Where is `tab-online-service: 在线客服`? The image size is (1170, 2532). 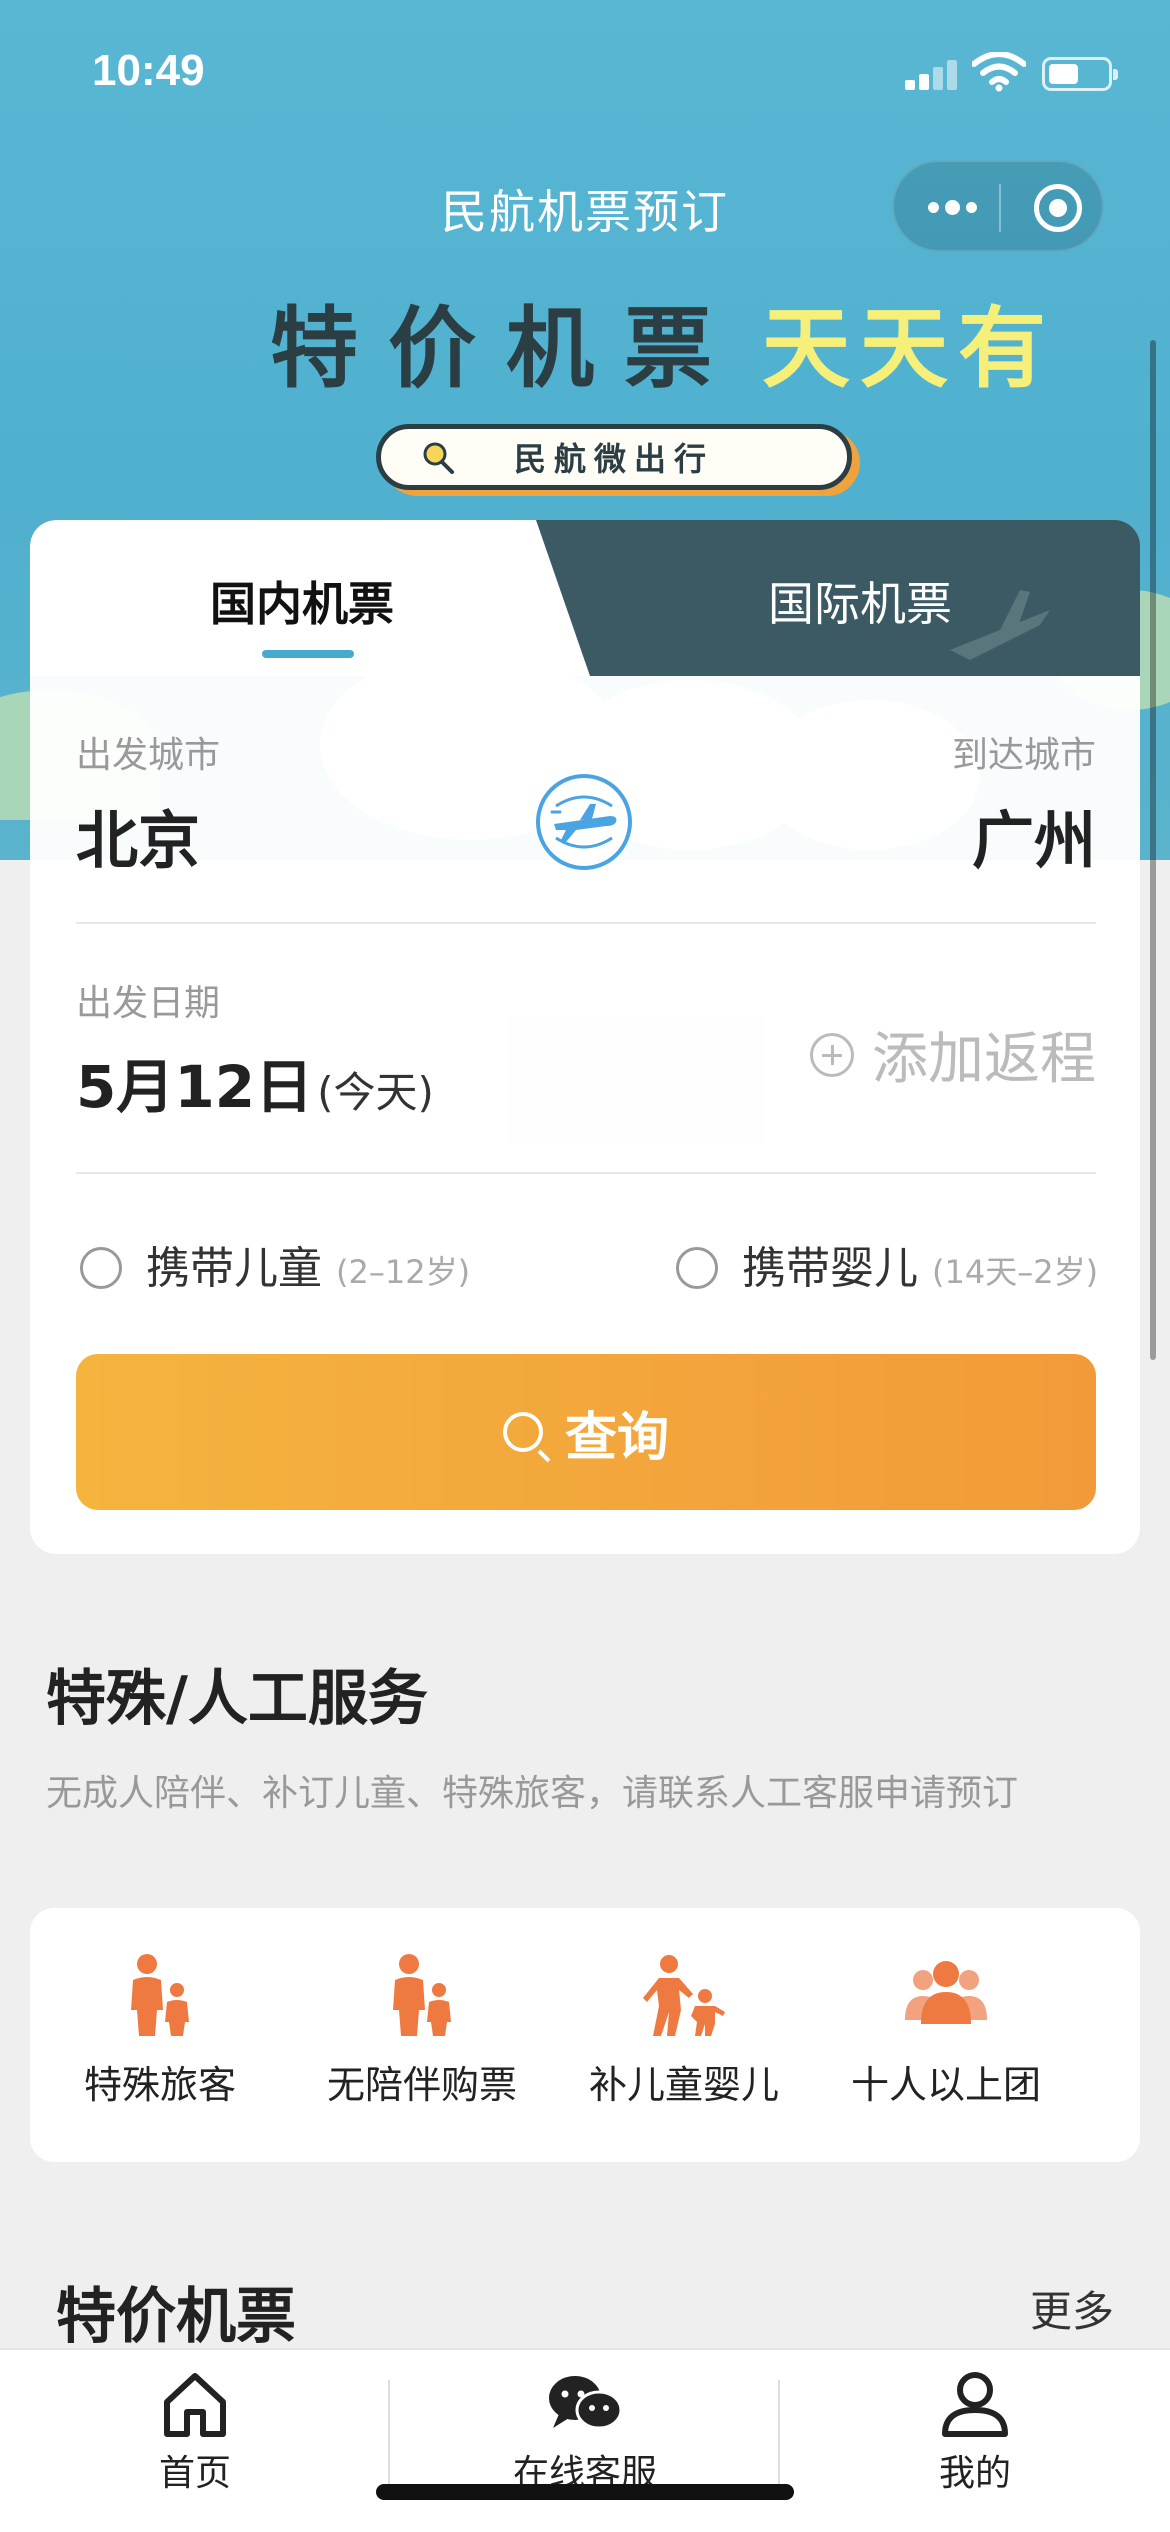
tab-online-service: 在线客服 is located at coordinates (585, 2433).